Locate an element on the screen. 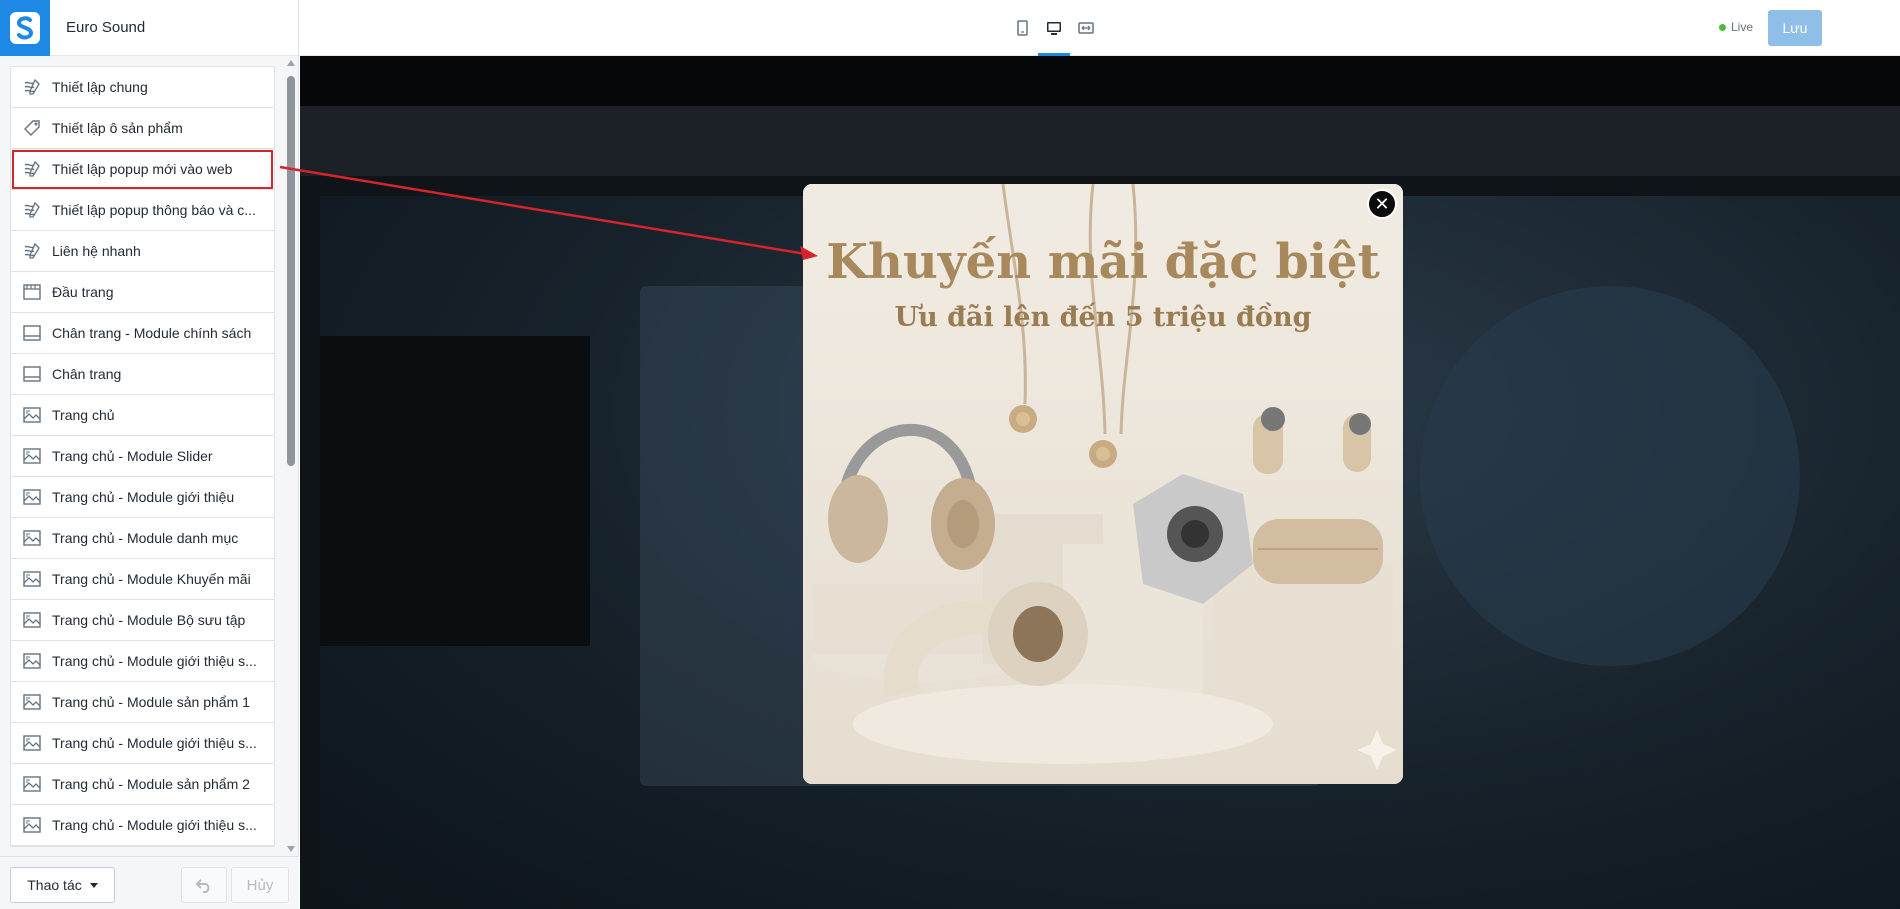  scroll-down-arrow-icon is located at coordinates (291, 849).